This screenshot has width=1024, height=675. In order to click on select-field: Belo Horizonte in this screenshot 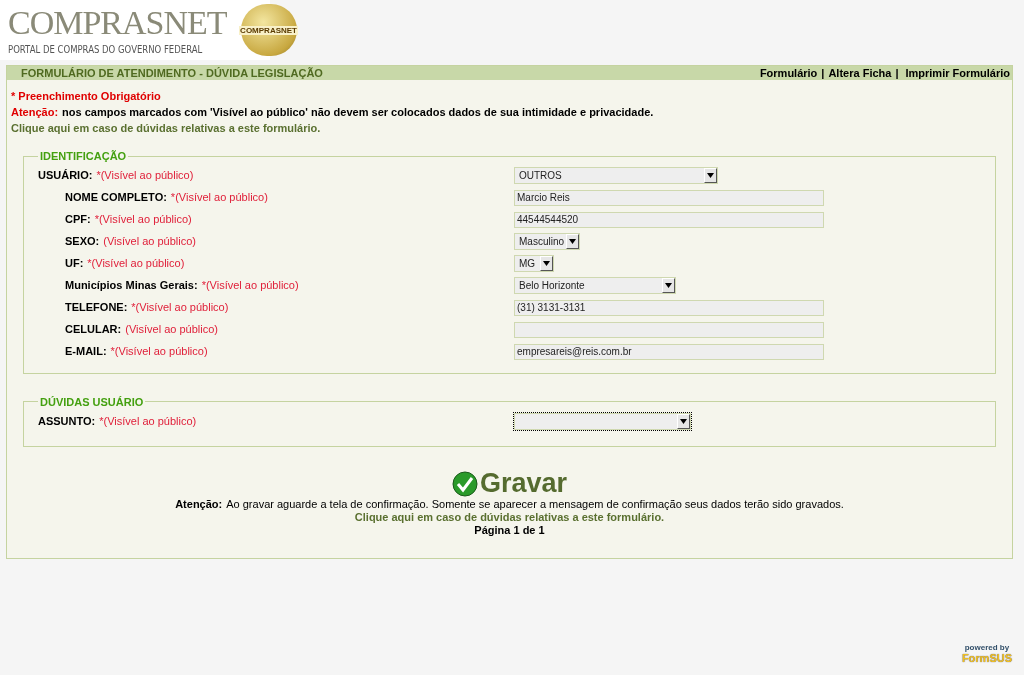, I will do `click(595, 285)`.